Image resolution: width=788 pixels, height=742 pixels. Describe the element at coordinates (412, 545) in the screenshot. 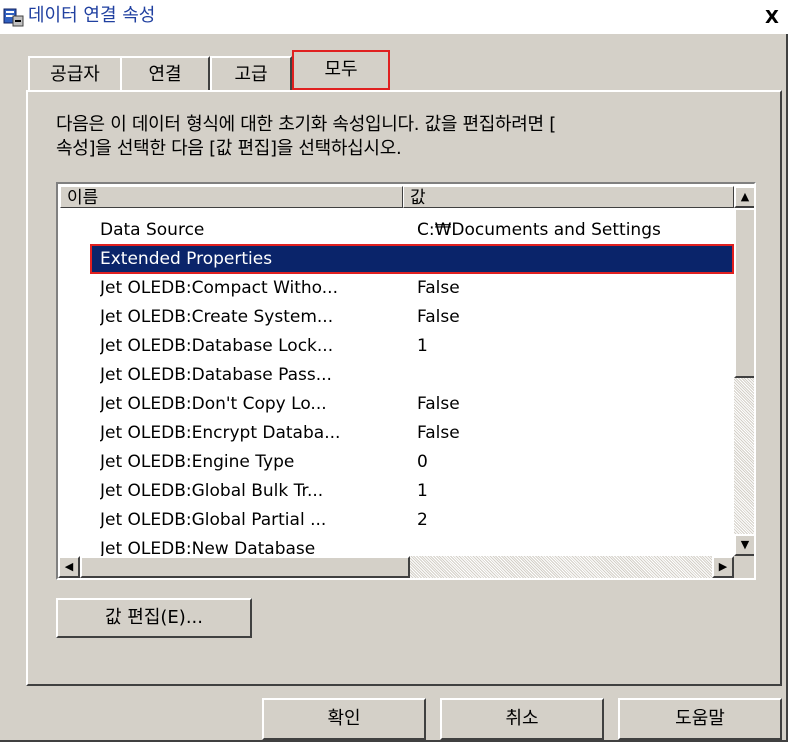

I see `list-item: Jet OLEDB:New Database` at that location.